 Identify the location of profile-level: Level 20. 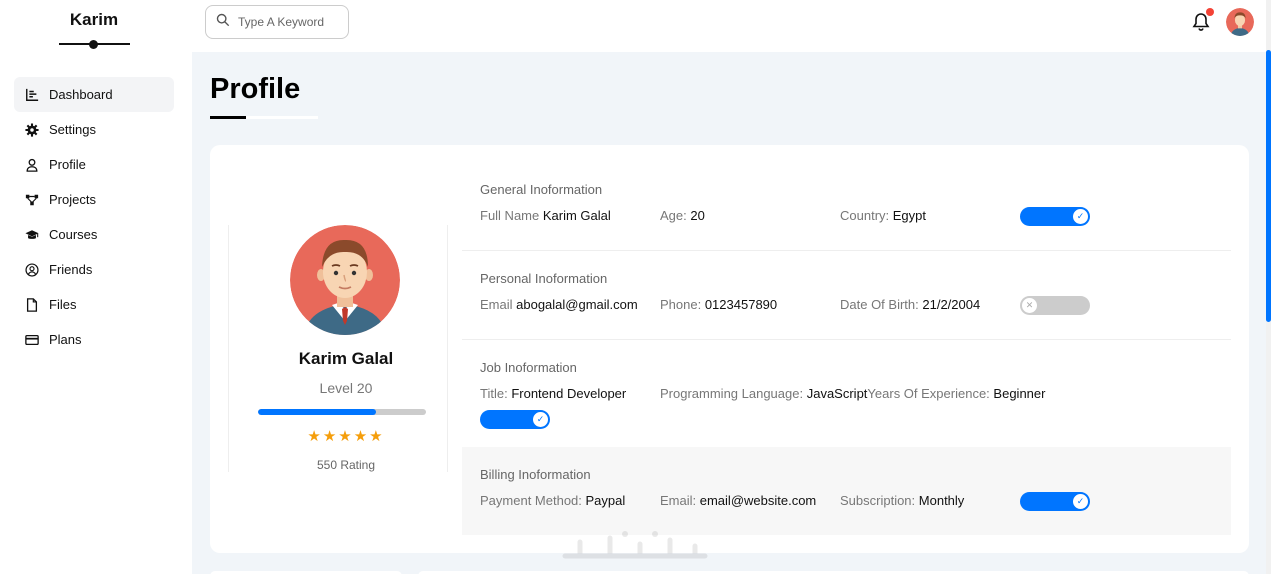
(346, 388).